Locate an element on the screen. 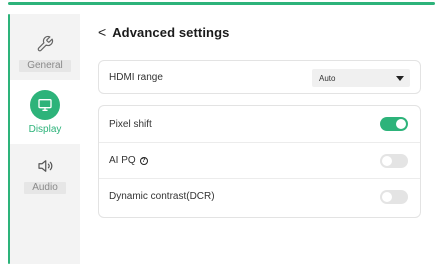 Image resolution: width=435 pixels, height=264 pixels. sidebar-item-label: General is located at coordinates (45, 66).